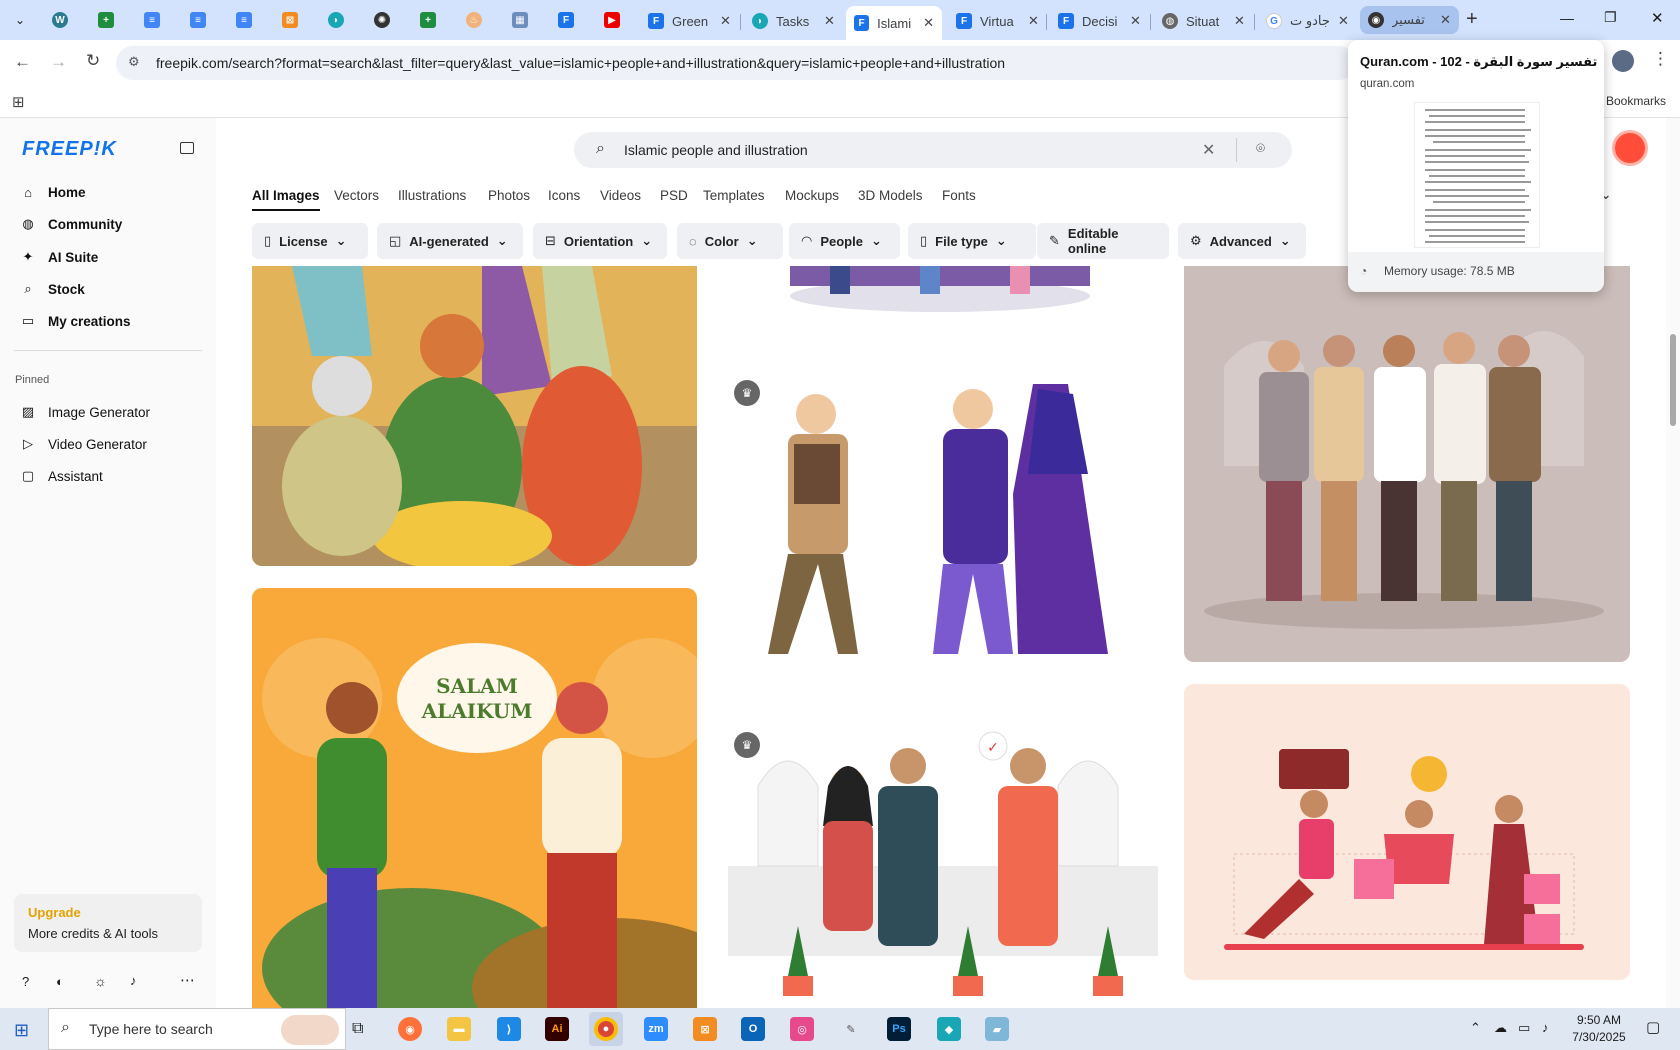  Describe the element at coordinates (620, 195) in the screenshot. I see `category-tab: Videos` at that location.